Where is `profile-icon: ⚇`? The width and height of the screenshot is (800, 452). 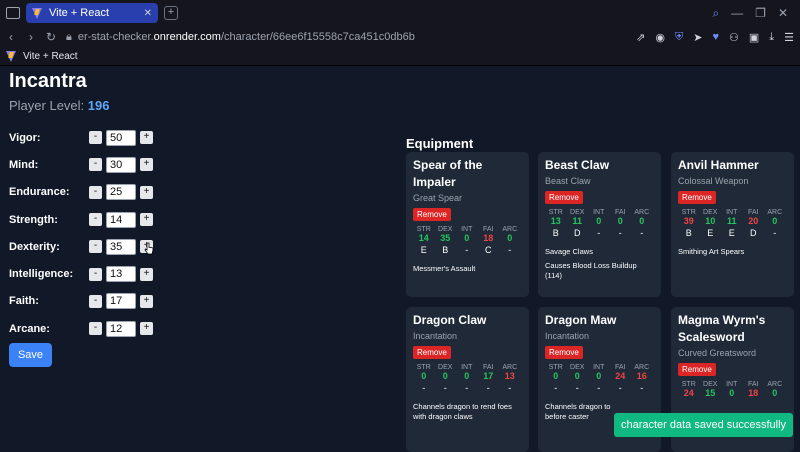 profile-icon: ⚇ is located at coordinates (734, 37).